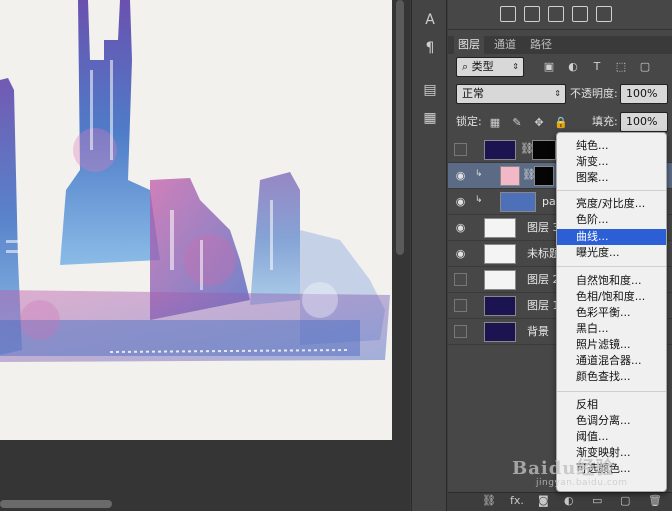 This screenshot has height=511, width=672. Describe the element at coordinates (543, 500) in the screenshot. I see `add-mask-icon: ◙` at that location.